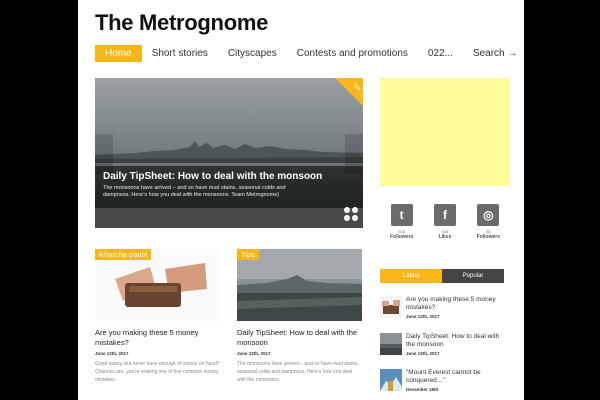  I want to click on card-category-badge: Kharcha paani, so click(123, 254).